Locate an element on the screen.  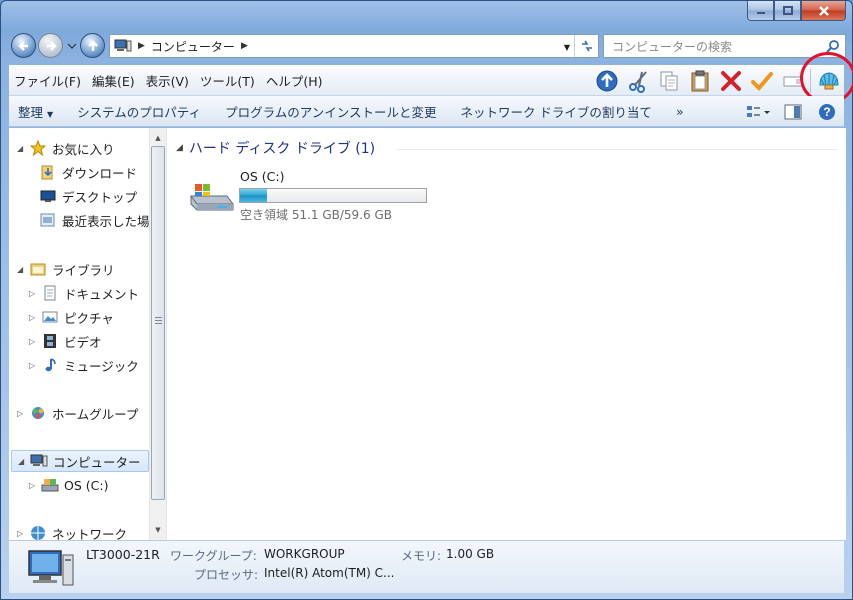
maximize-button is located at coordinates (787, 11).